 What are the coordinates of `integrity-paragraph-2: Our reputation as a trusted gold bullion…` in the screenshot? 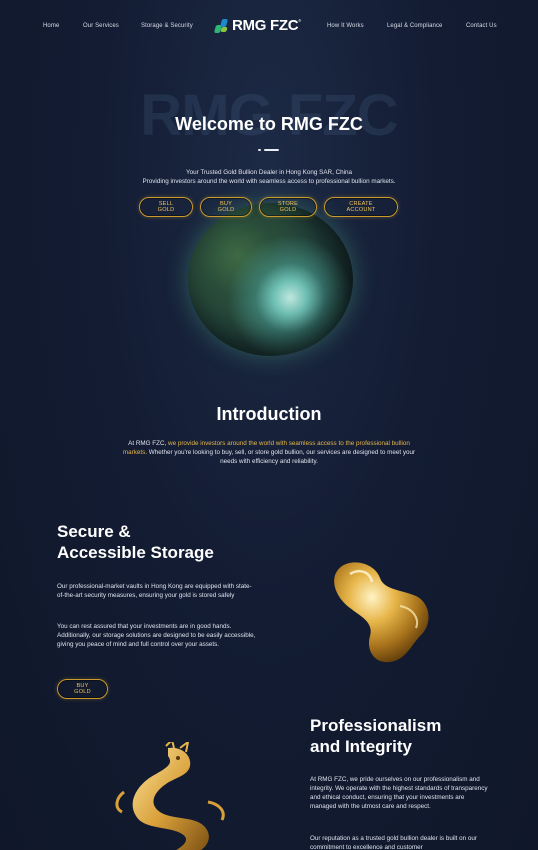 It's located at (393, 842).